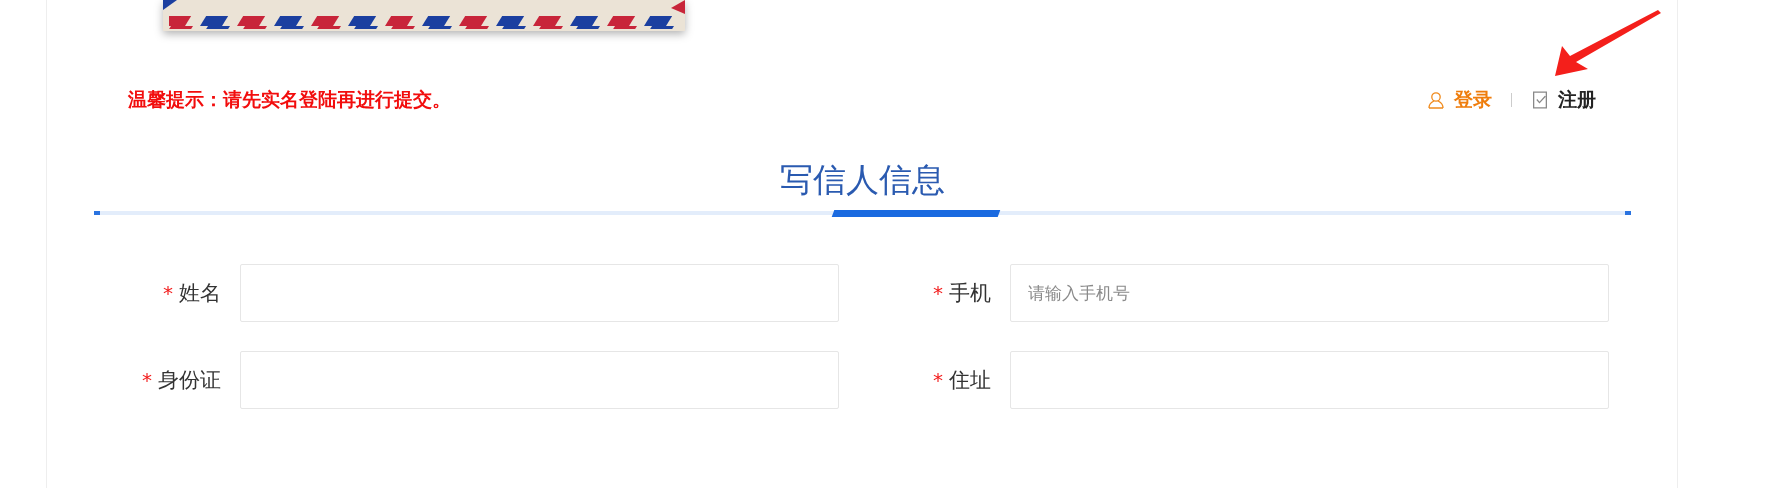 The image size is (1781, 488). I want to click on field-label: 身份证, so click(189, 380).